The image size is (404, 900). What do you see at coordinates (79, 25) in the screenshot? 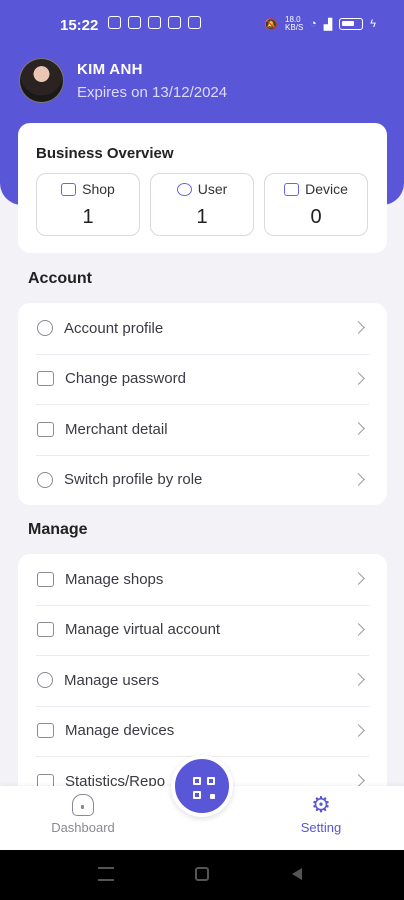
I see `status-time: 15:22` at bounding box center [79, 25].